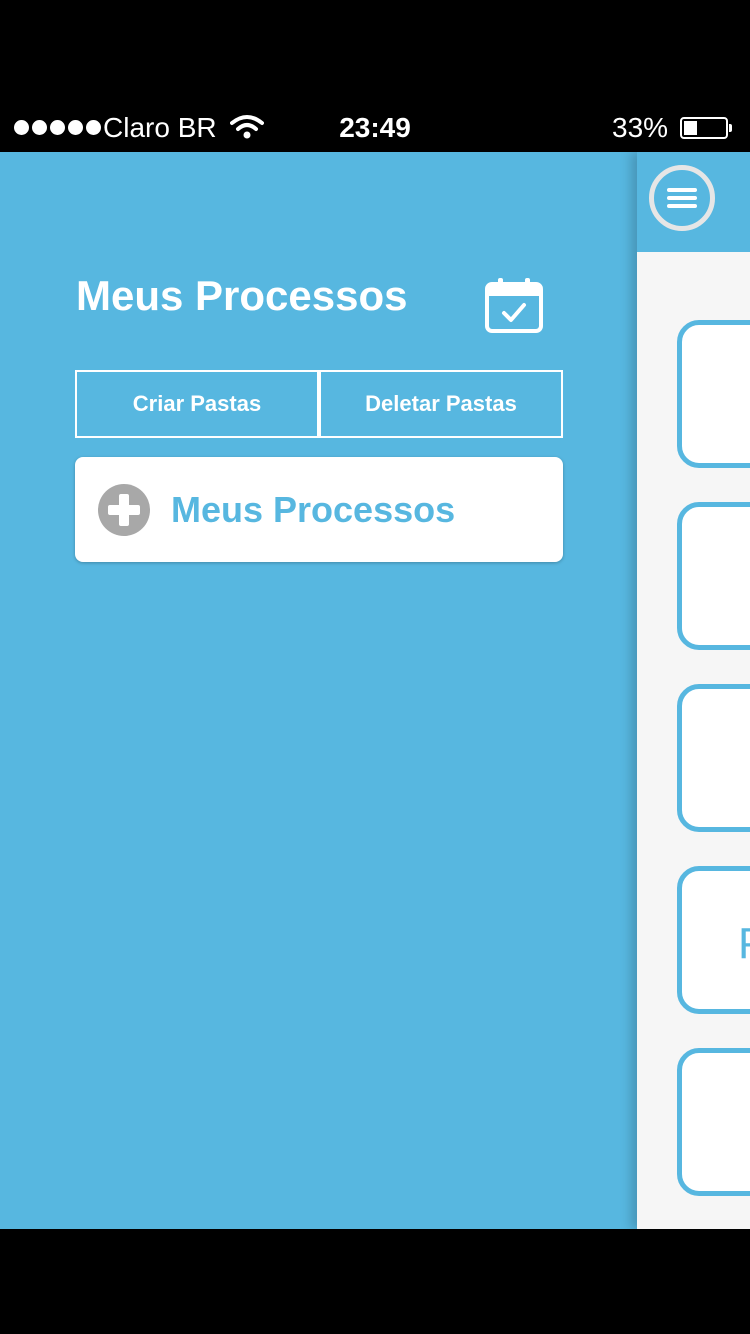 The image size is (750, 1334). I want to click on process-card: P, so click(713, 940).